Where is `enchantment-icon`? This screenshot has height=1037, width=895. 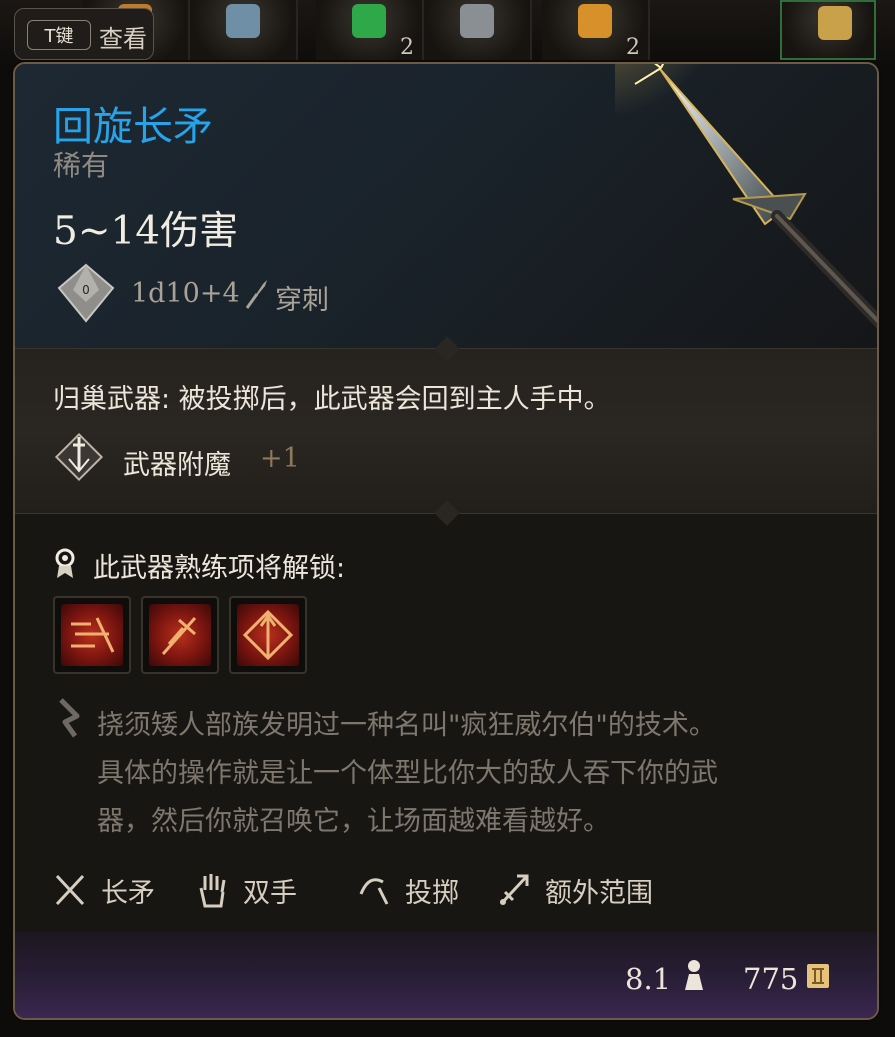 enchantment-icon is located at coordinates (79, 457).